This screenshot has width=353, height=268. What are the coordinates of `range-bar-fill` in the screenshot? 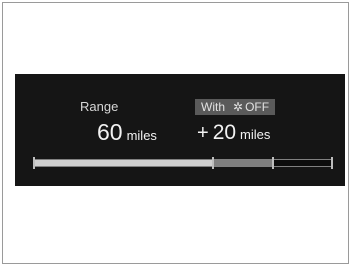 It's located at (123, 163).